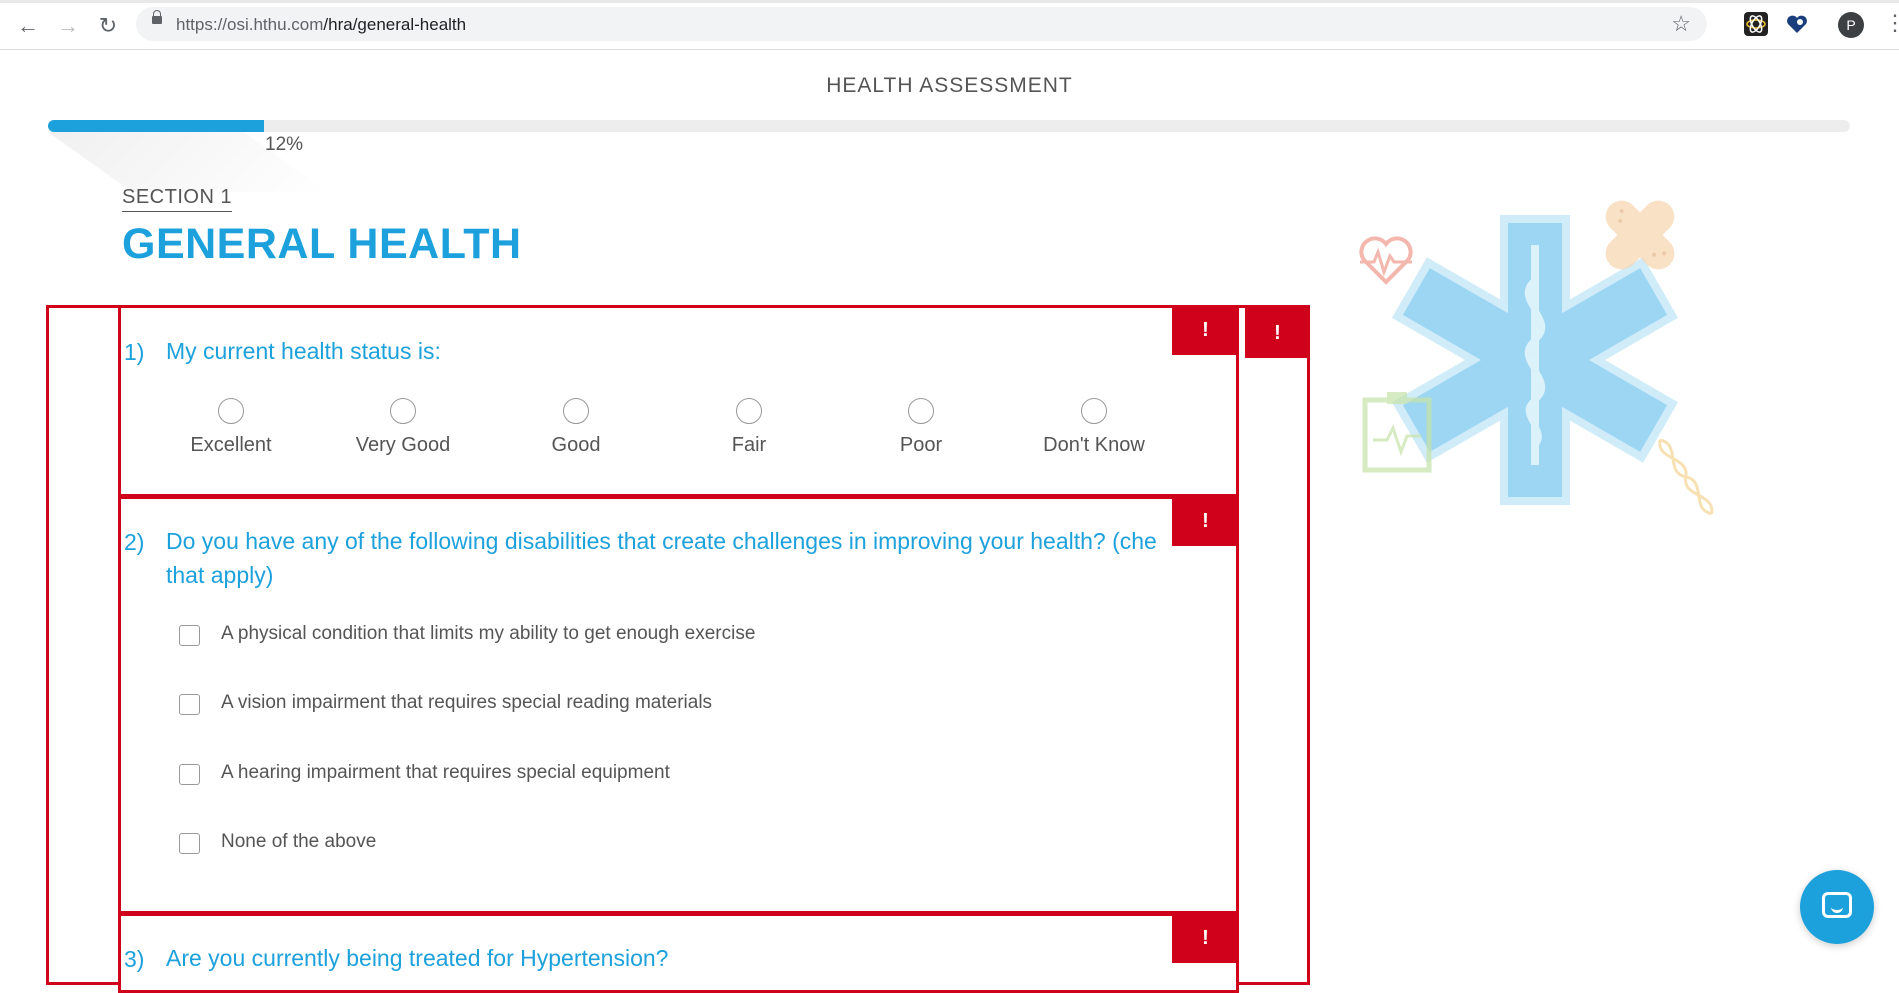 The image size is (1899, 993). What do you see at coordinates (1094, 445) in the screenshot?
I see `radio-label: Don't Know` at bounding box center [1094, 445].